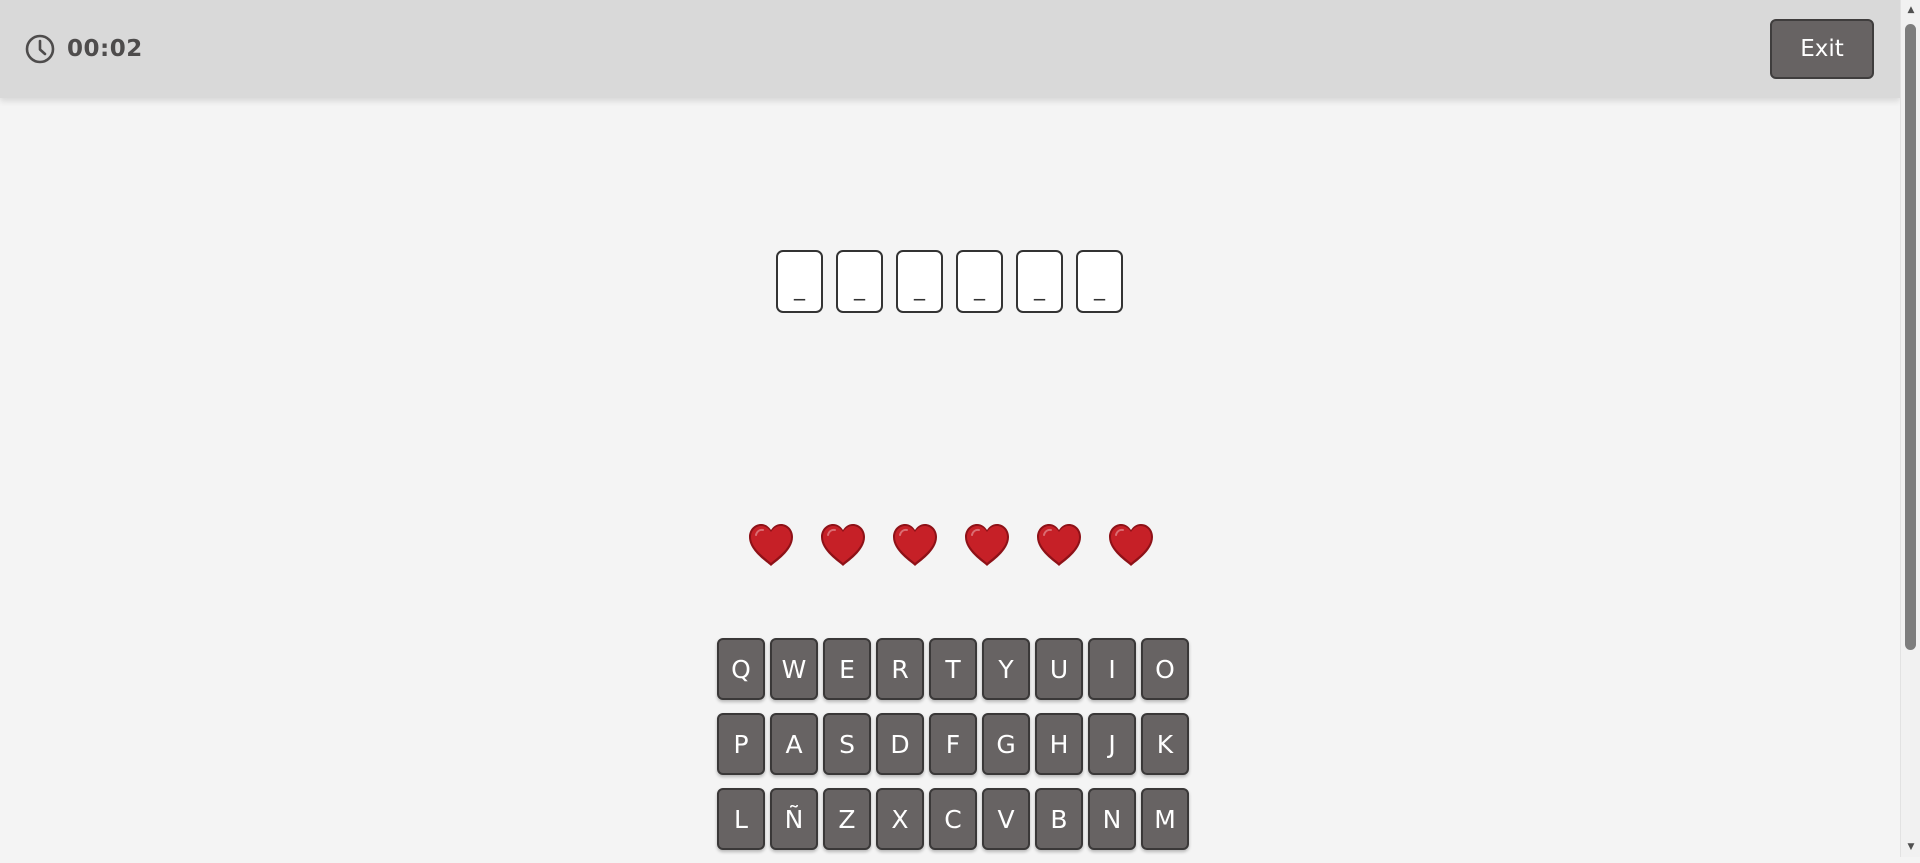 Image resolution: width=1920 pixels, height=863 pixels. I want to click on on-screen-keyboard: QWERTYUIO PASDFGHJK LÑZXCVBNM, so click(953, 750).